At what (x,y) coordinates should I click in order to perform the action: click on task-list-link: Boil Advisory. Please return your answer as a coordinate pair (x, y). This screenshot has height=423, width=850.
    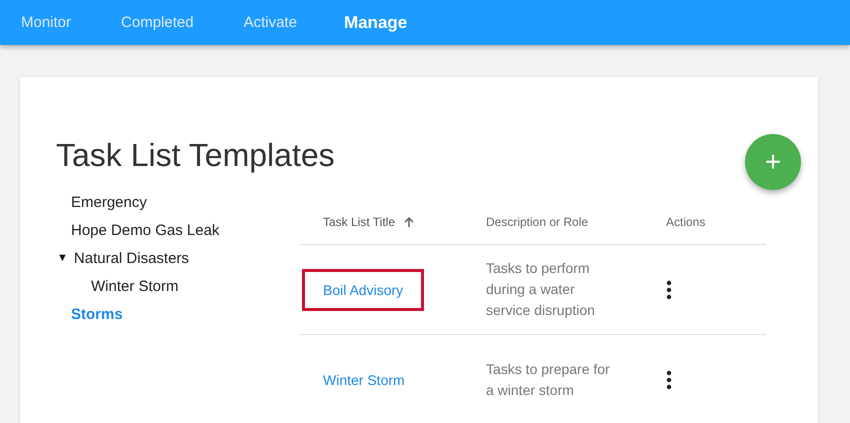
    Looking at the image, I should click on (363, 290).